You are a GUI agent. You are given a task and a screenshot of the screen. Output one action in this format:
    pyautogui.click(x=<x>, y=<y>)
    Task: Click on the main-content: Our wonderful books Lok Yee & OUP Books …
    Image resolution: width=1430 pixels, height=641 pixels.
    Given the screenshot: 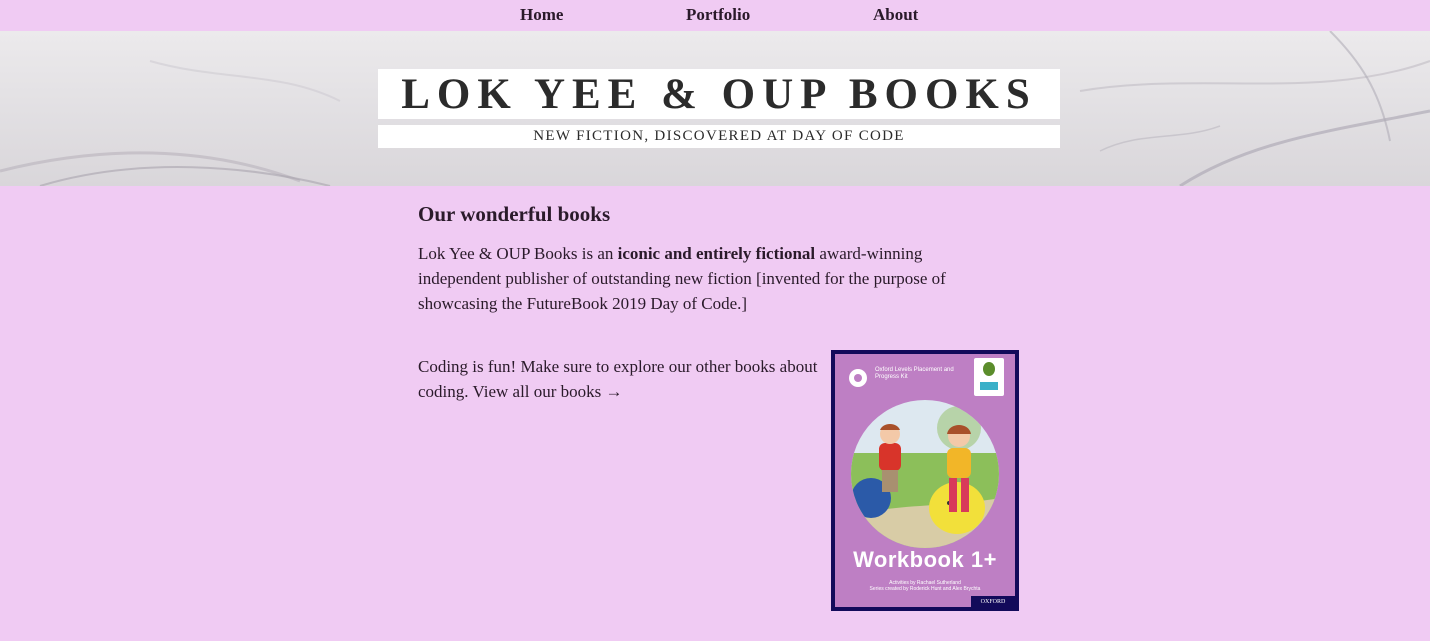 What is the action you would take?
    pyautogui.click(x=718, y=265)
    